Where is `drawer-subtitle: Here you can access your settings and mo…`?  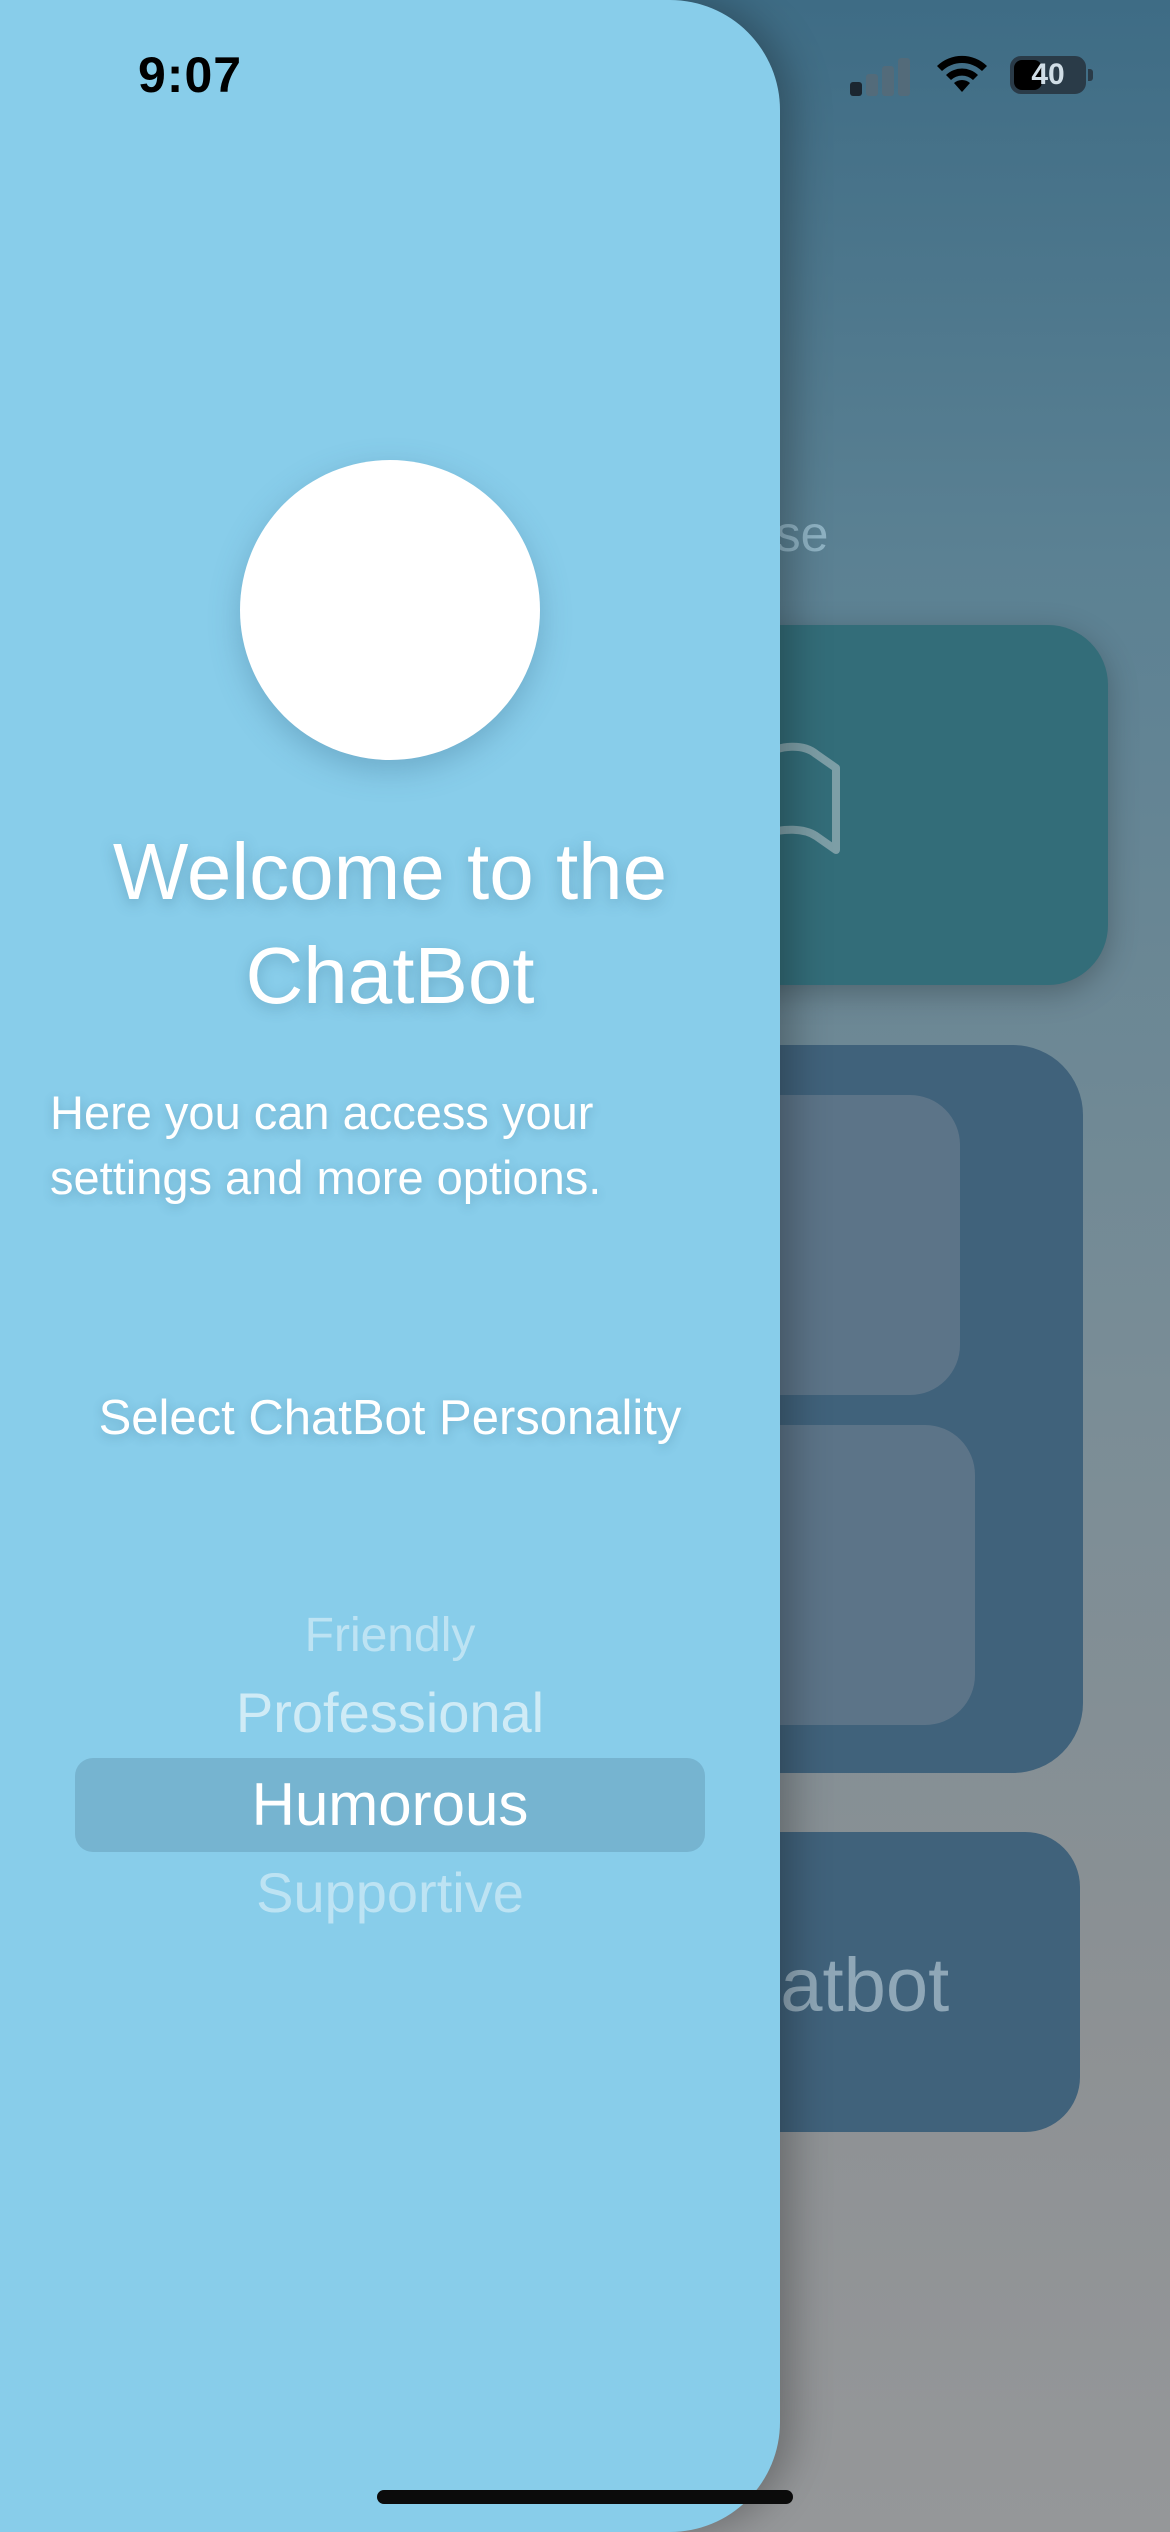
drawer-subtitle: Here you can access your settings and mo… is located at coordinates (326, 1145).